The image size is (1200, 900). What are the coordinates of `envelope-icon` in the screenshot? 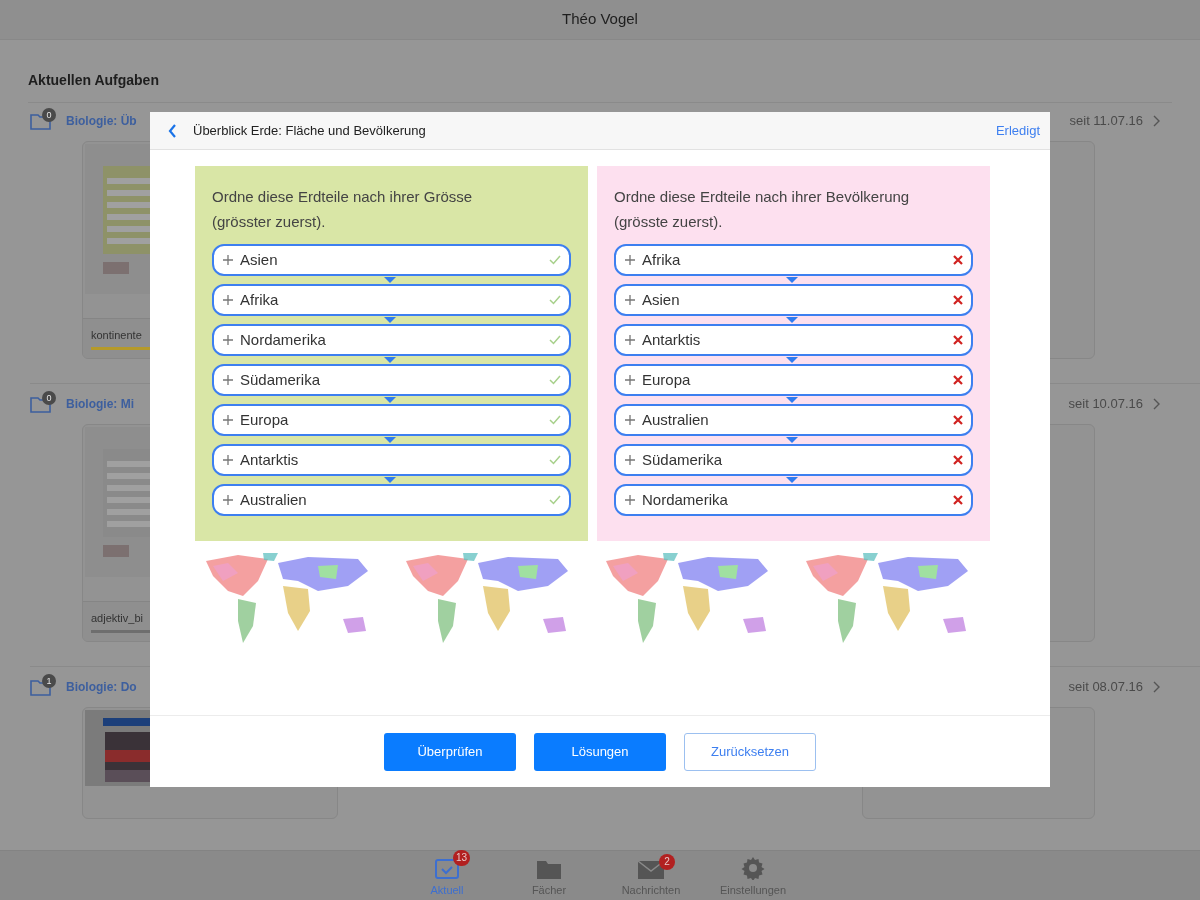 It's located at (651, 869).